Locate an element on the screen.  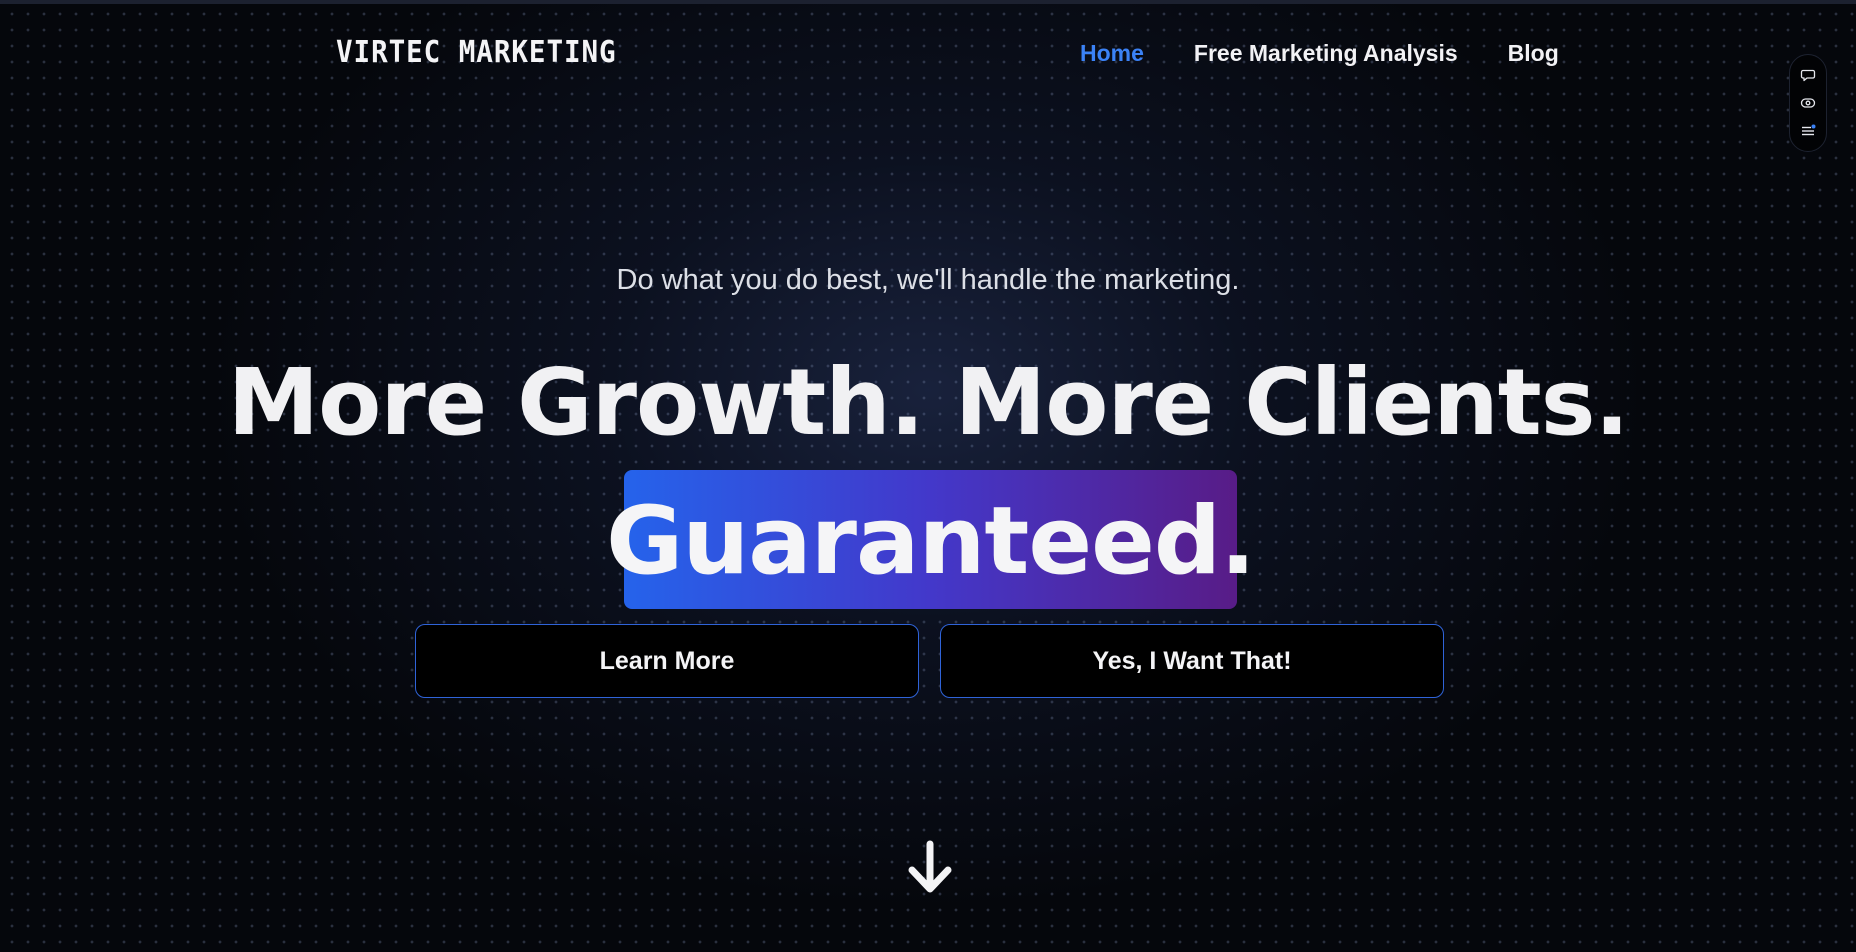
top-border is located at coordinates (928, 2).